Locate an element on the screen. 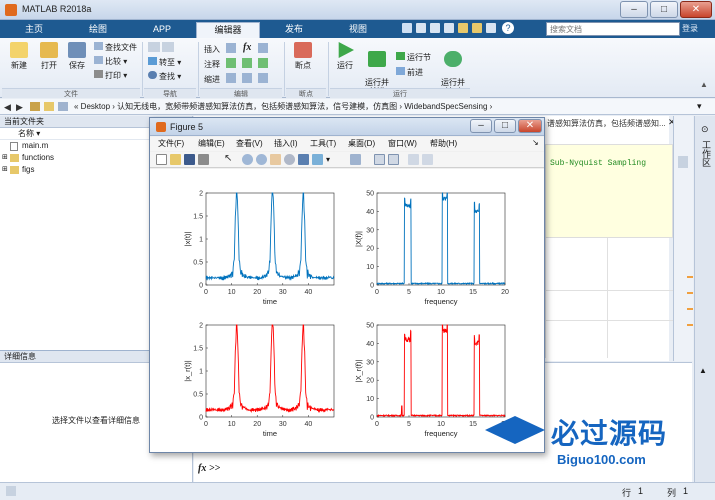  insert-function-button: fx is located at coordinates (247, 47).